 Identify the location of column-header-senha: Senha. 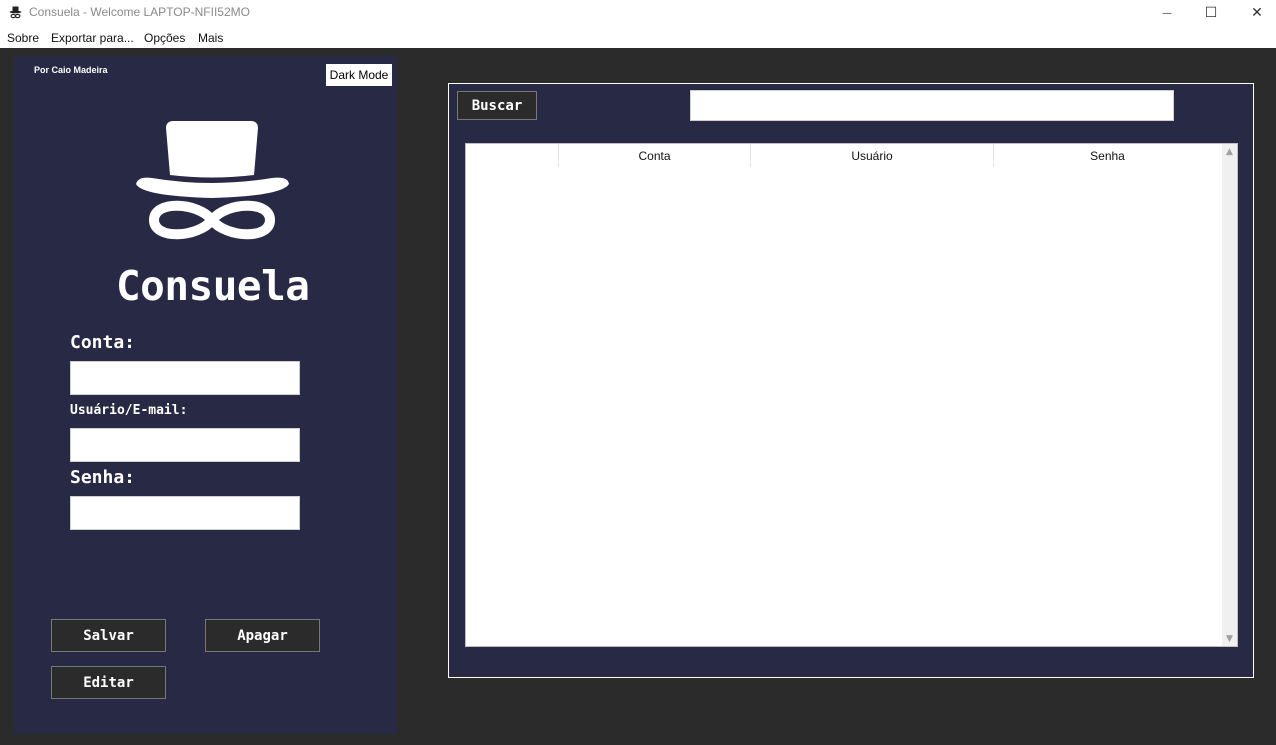
(1107, 155).